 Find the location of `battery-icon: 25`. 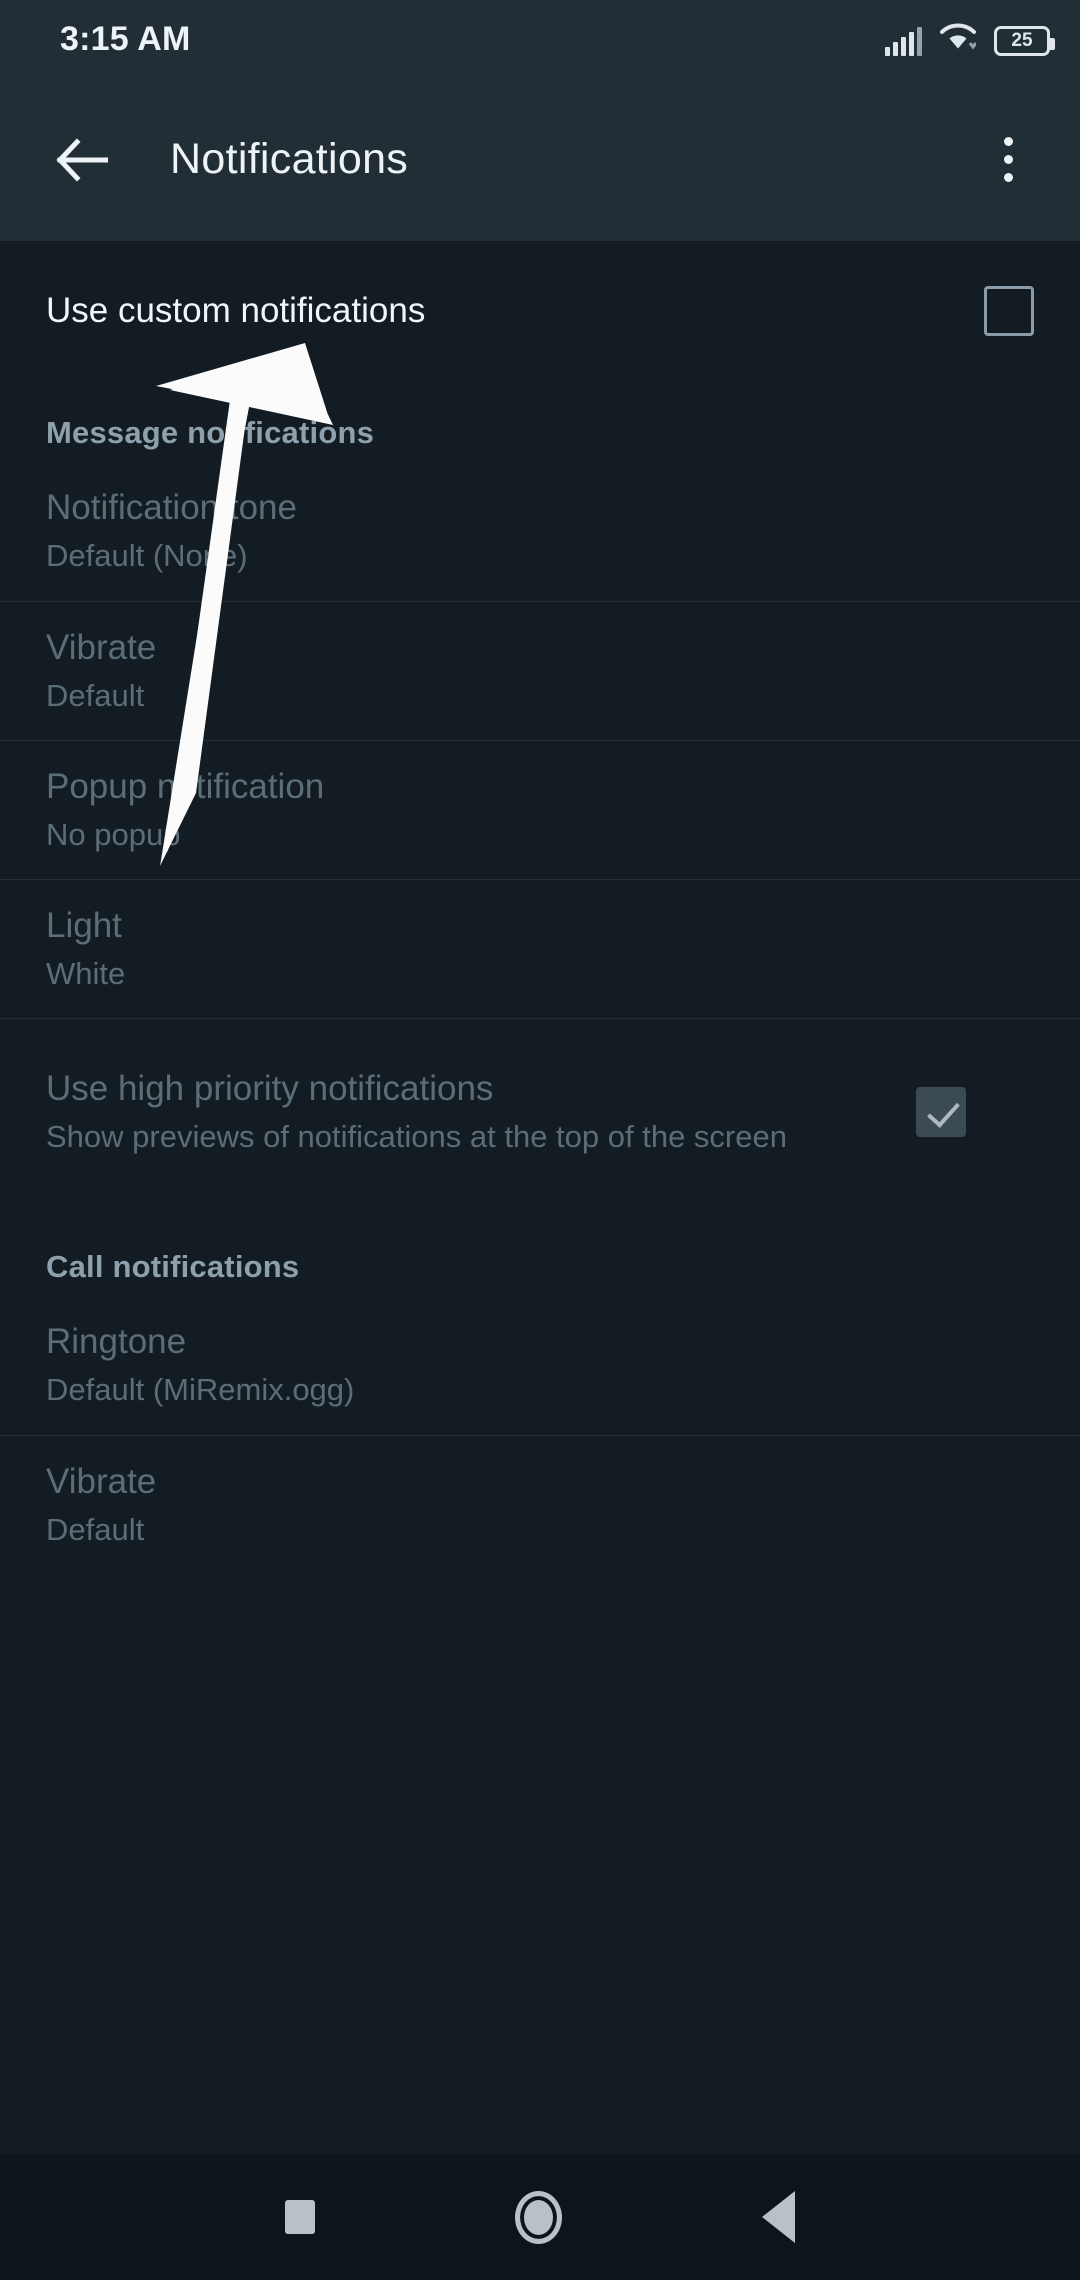

battery-icon: 25 is located at coordinates (1024, 40).